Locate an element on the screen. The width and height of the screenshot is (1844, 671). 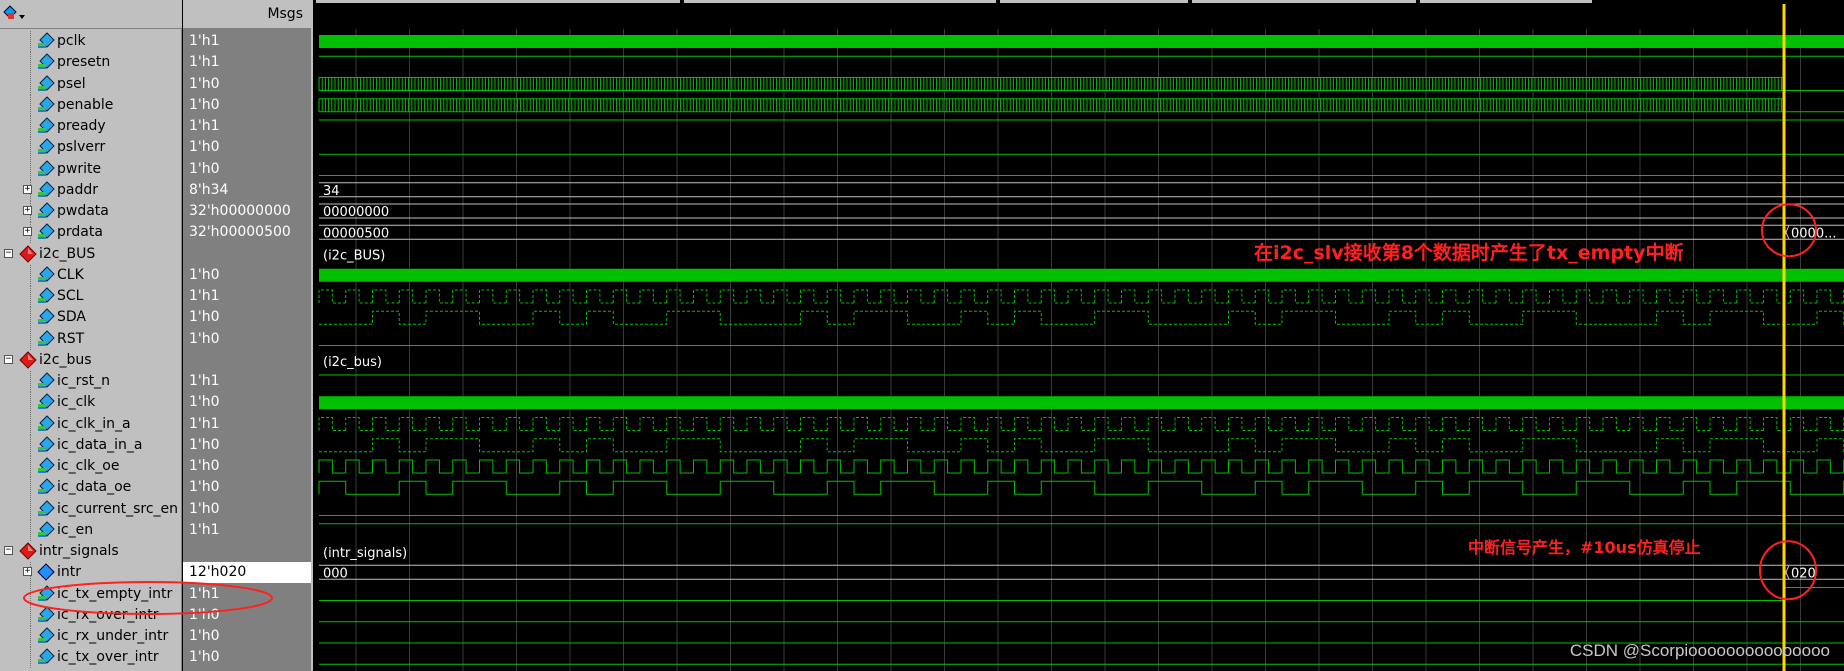
signal-row-paddr: + paddr is located at coordinates (91, 190).